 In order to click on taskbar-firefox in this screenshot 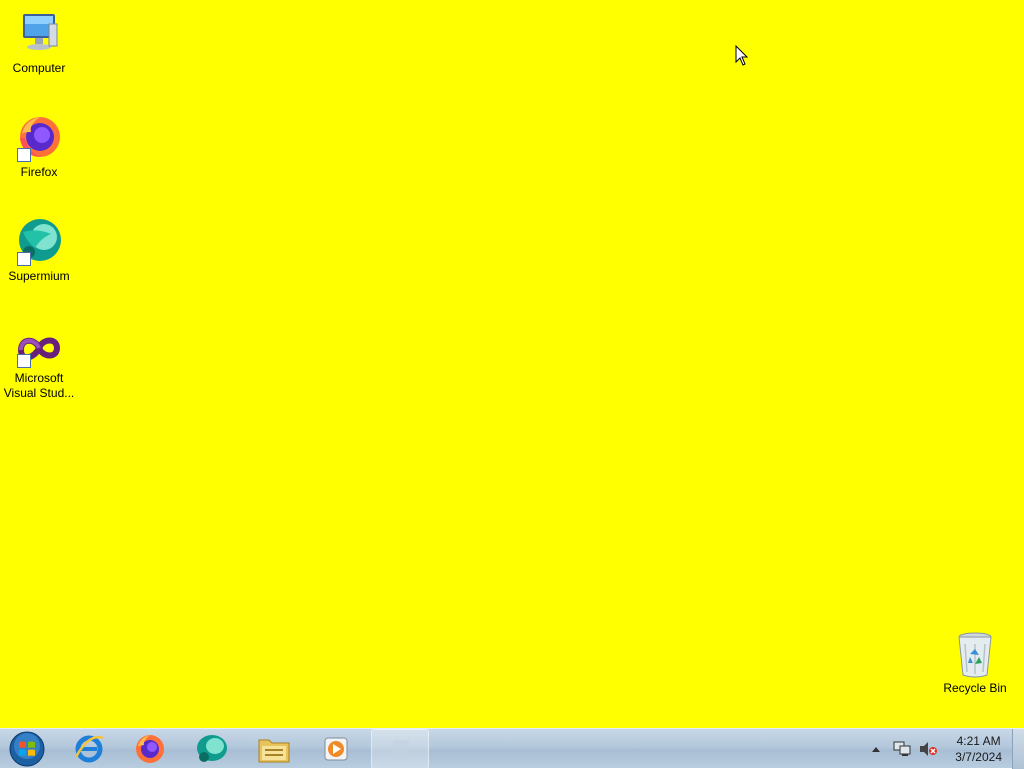, I will do `click(150, 749)`.